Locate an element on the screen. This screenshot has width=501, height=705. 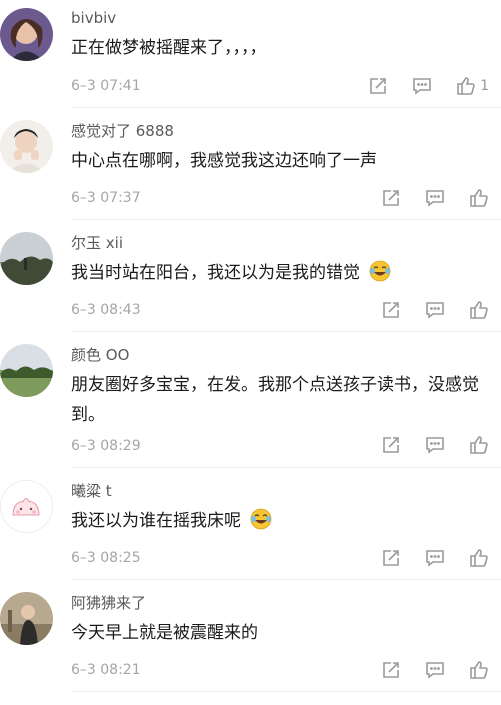
comment-username: 颜色 OO is located at coordinates (100, 355).